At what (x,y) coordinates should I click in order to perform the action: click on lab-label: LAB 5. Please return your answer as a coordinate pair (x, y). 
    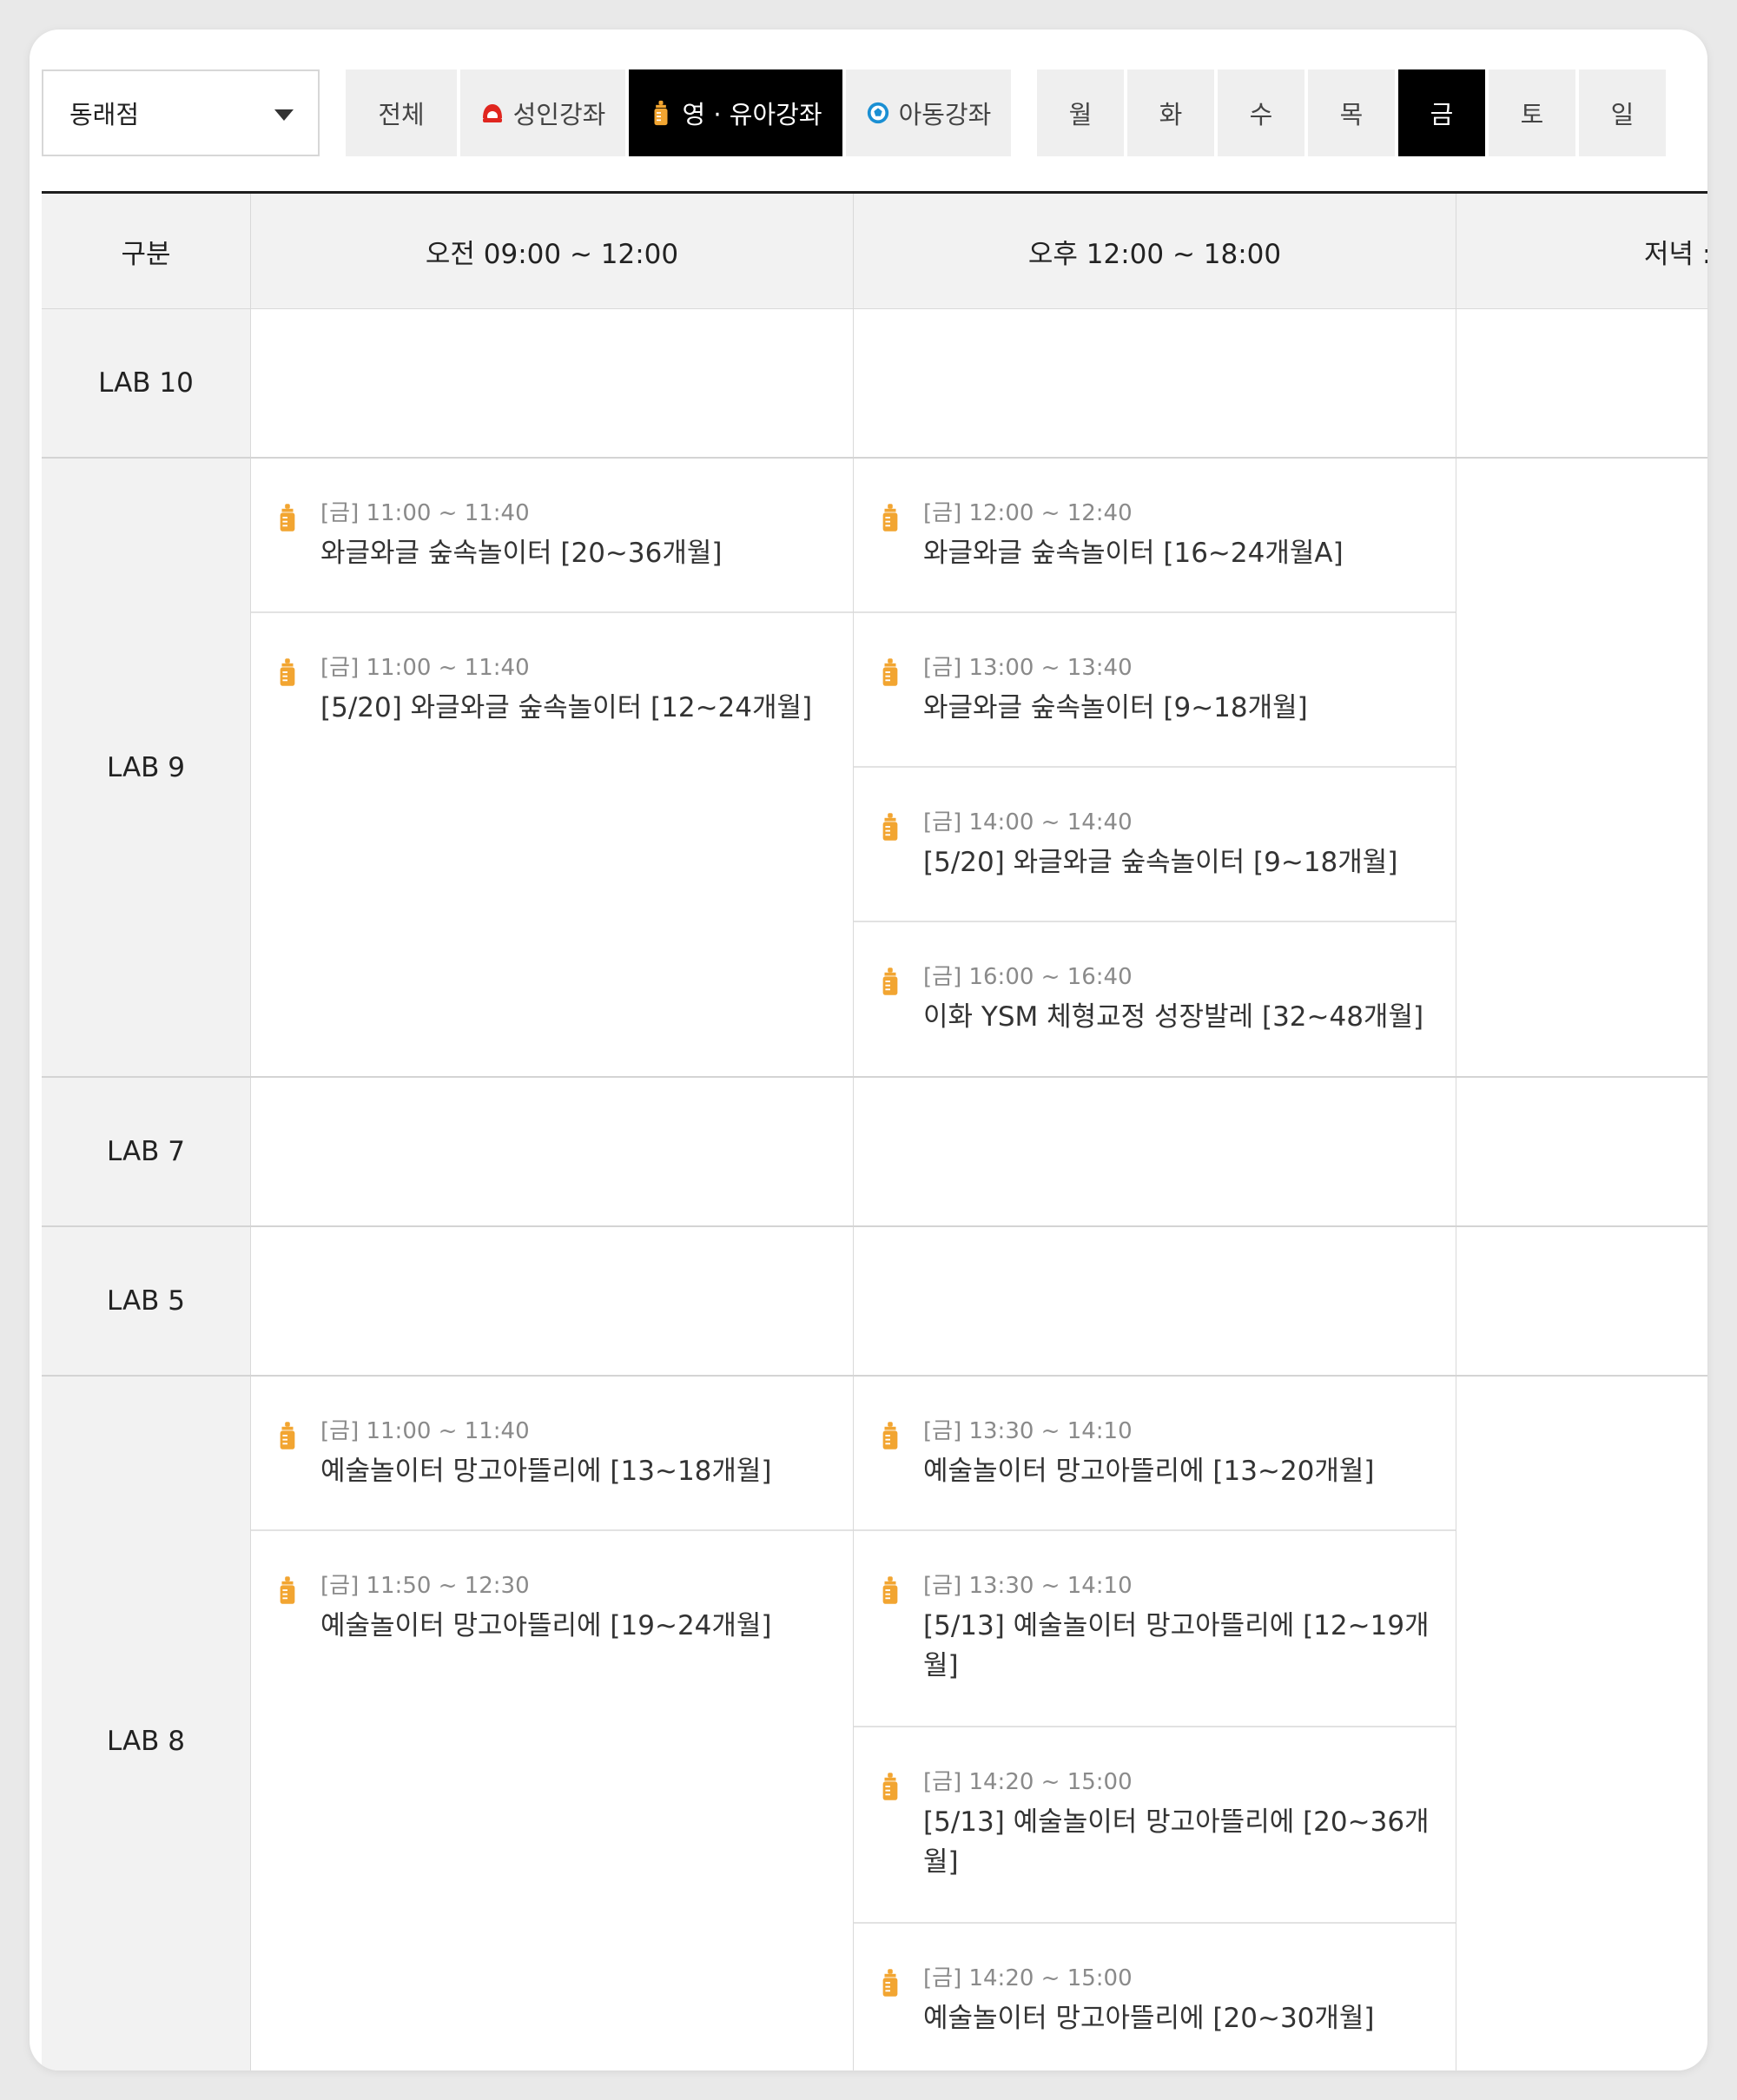
    Looking at the image, I should click on (146, 1301).